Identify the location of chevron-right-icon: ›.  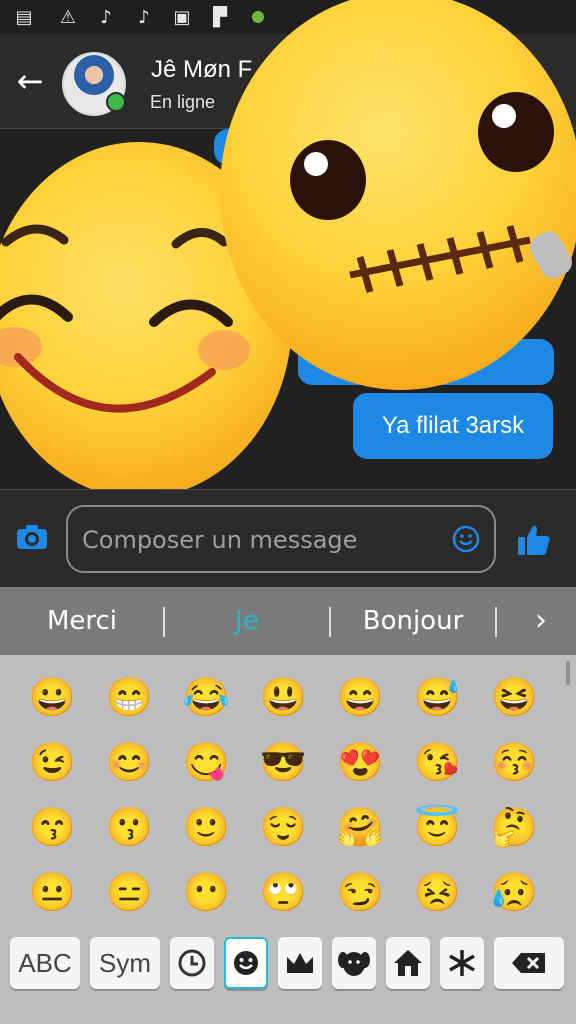
(541, 621).